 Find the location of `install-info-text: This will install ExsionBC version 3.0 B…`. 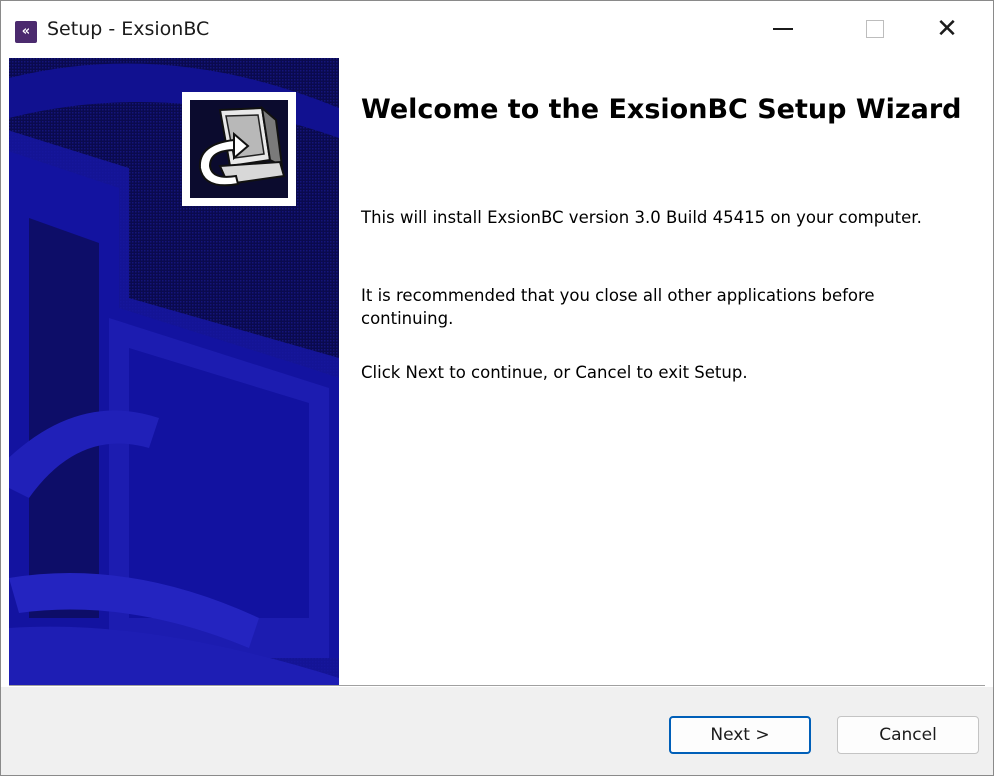

install-info-text: This will install ExsionBC version 3.0 B… is located at coordinates (641, 217).